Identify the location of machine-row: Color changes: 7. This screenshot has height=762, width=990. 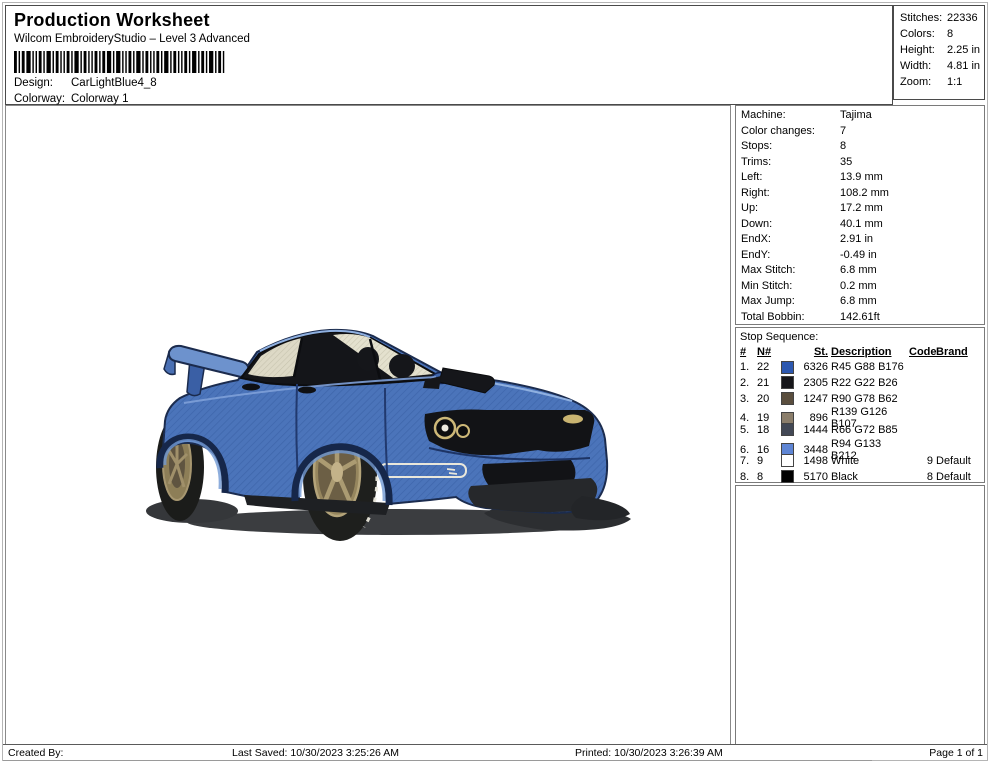
(794, 130).